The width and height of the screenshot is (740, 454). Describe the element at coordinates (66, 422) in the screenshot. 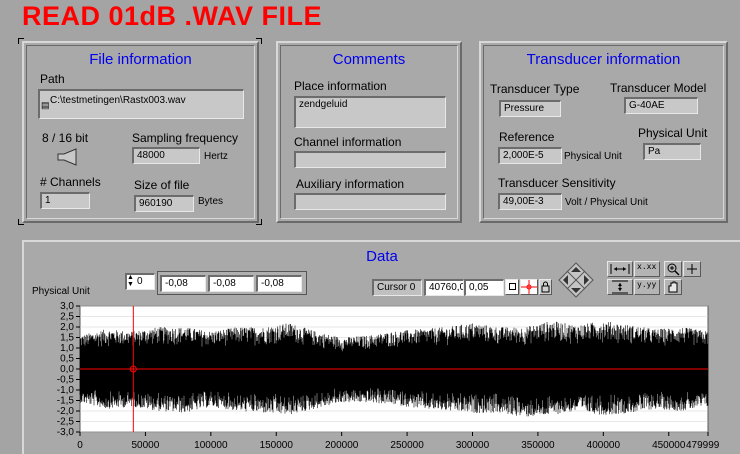

I see `y-tick-label: -2,5` at that location.